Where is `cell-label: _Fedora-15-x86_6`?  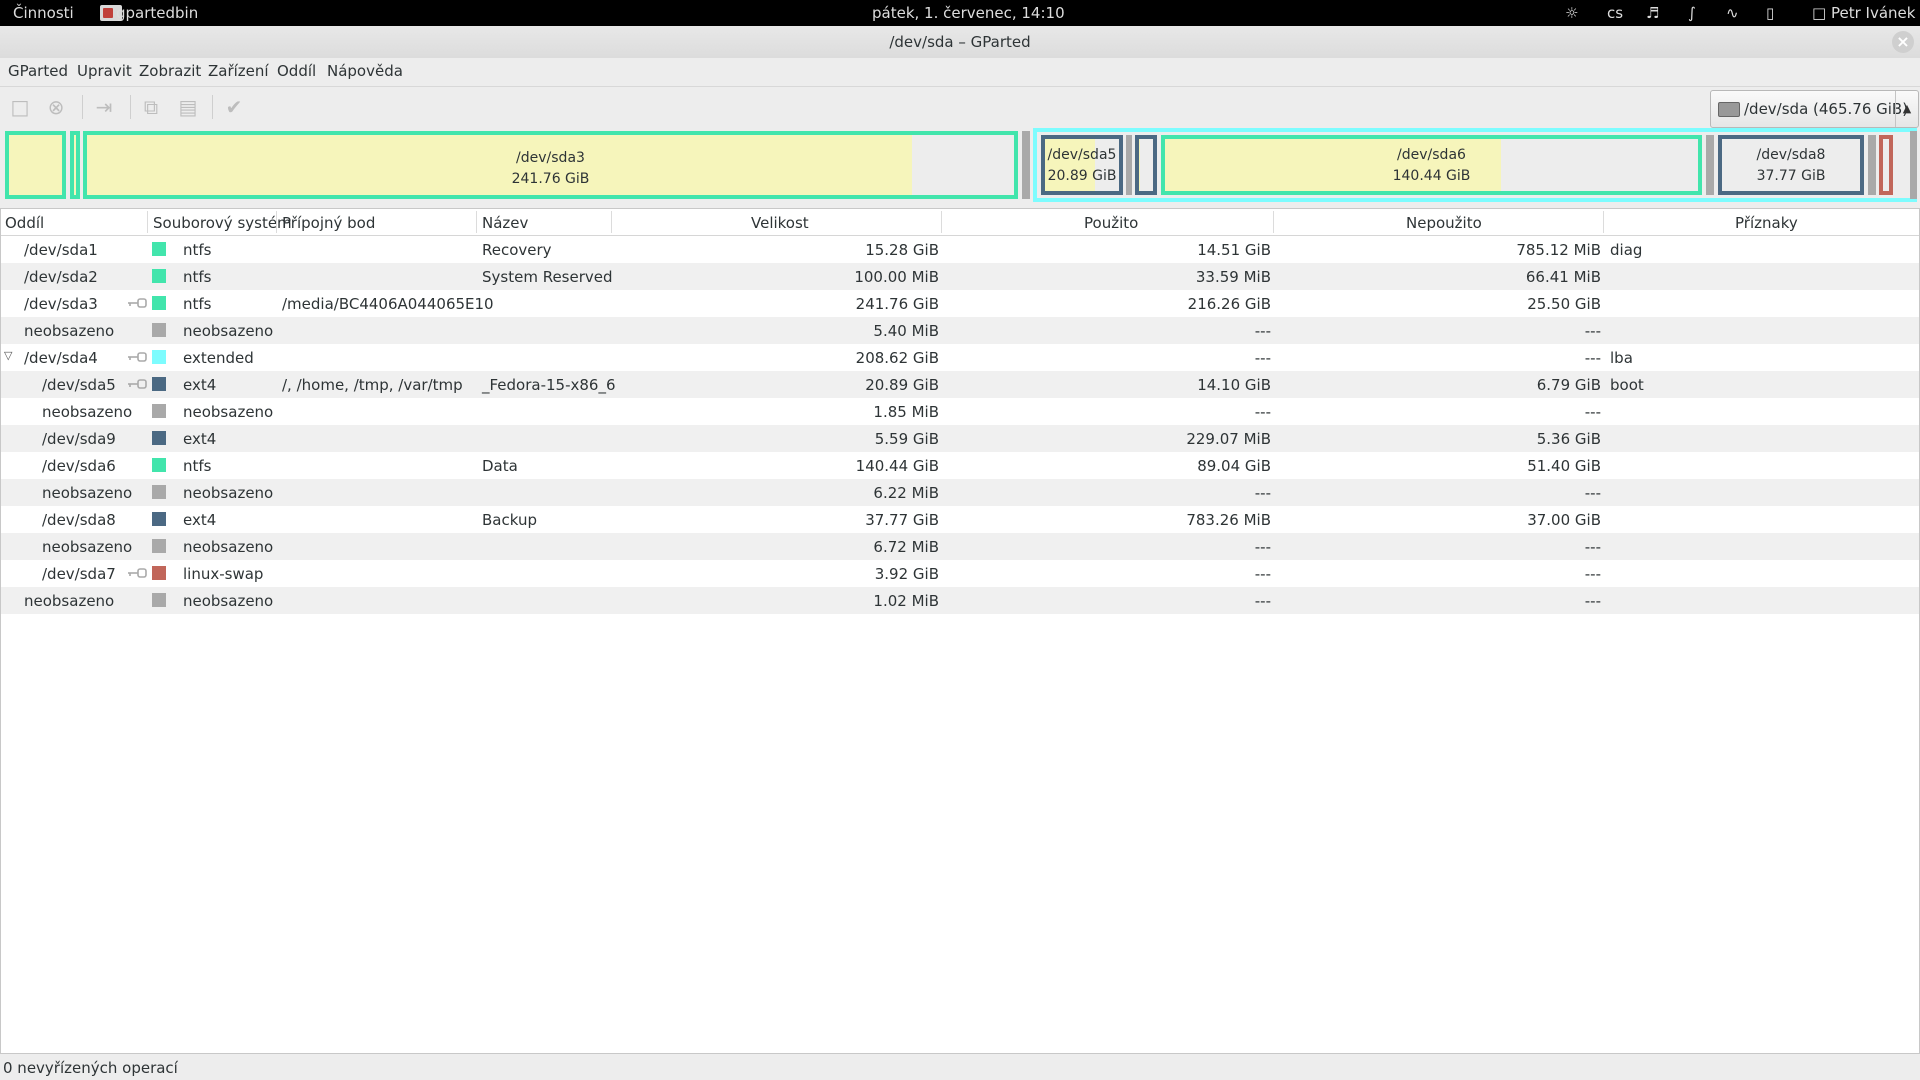
cell-label: _Fedora-15-x86_6 is located at coordinates (549, 385).